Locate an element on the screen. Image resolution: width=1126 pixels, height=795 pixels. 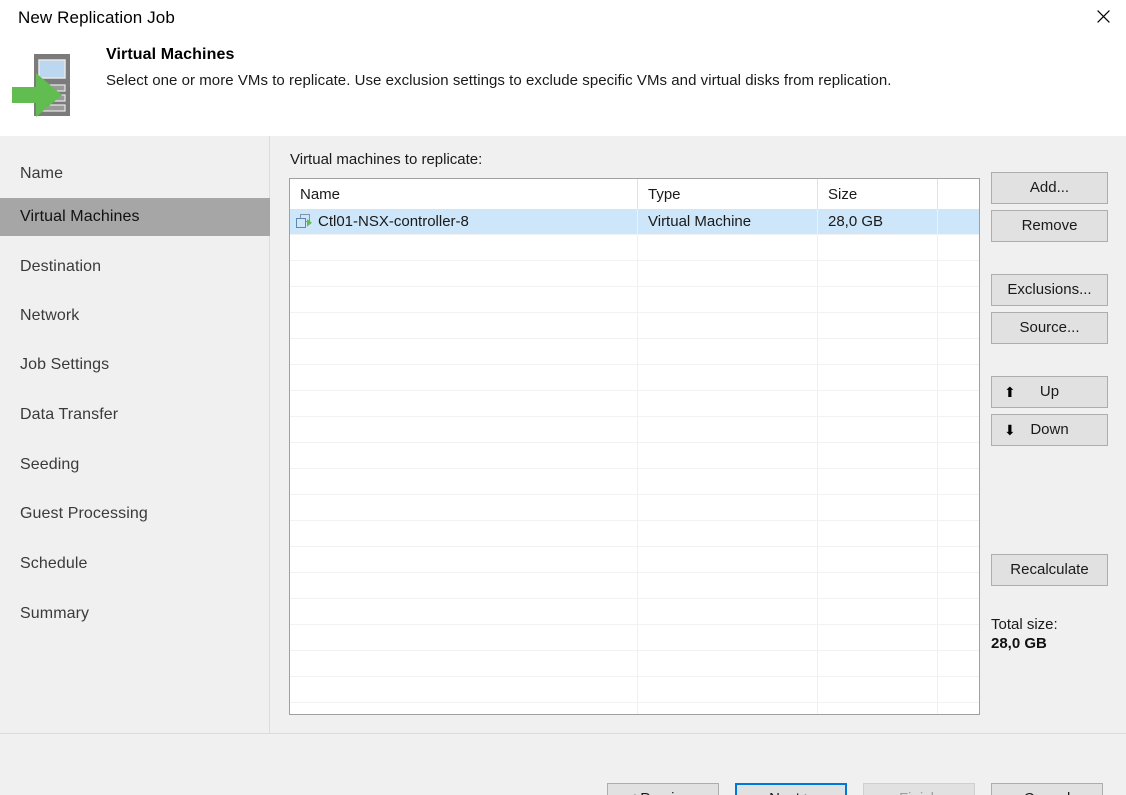
sidebar-item-guest-processing: Guest Processing is located at coordinates (135, 514).